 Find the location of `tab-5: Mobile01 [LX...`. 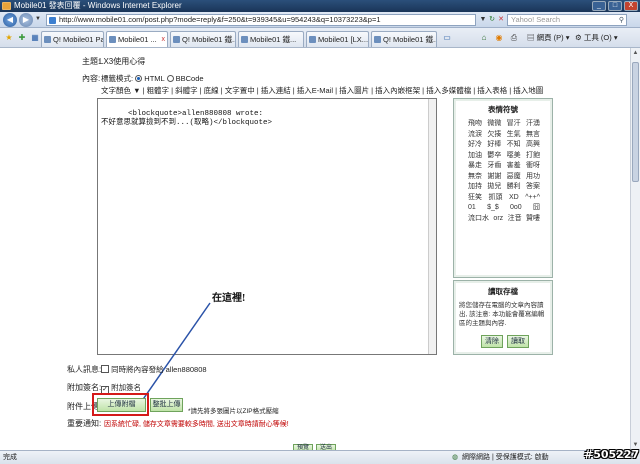

tab-5: Mobile01 [LX... is located at coordinates (337, 39).